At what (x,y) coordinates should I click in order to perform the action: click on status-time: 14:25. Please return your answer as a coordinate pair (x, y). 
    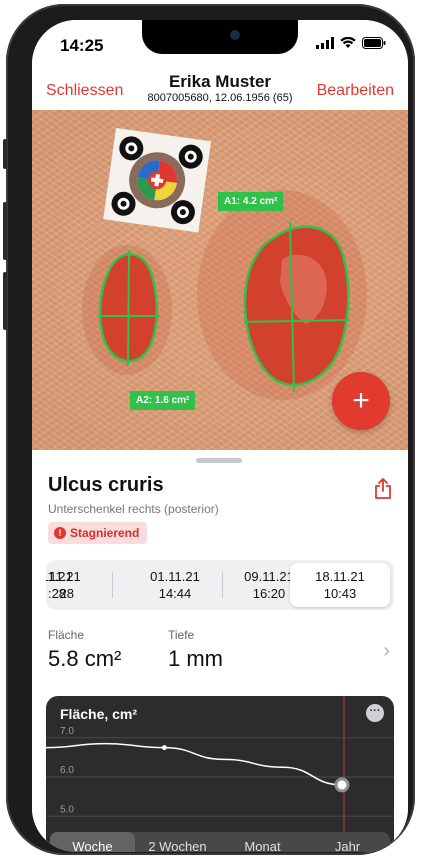
    Looking at the image, I should click on (82, 45).